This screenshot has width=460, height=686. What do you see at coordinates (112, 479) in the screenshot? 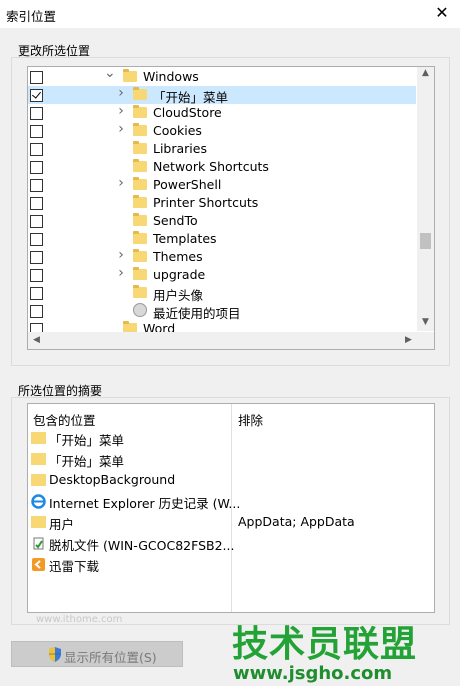
I see `summary-row-name: DesktopBackground` at bounding box center [112, 479].